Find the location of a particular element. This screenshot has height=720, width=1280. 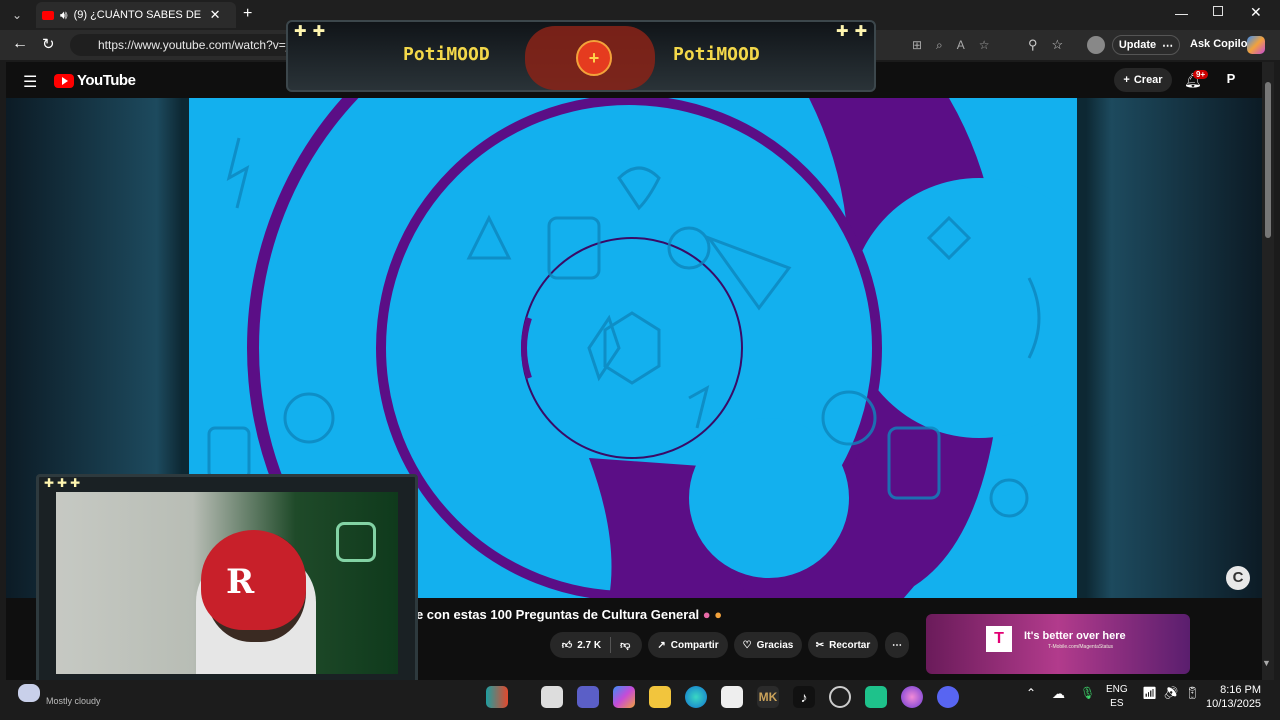

banner-logo-icon: + is located at coordinates (594, 58).